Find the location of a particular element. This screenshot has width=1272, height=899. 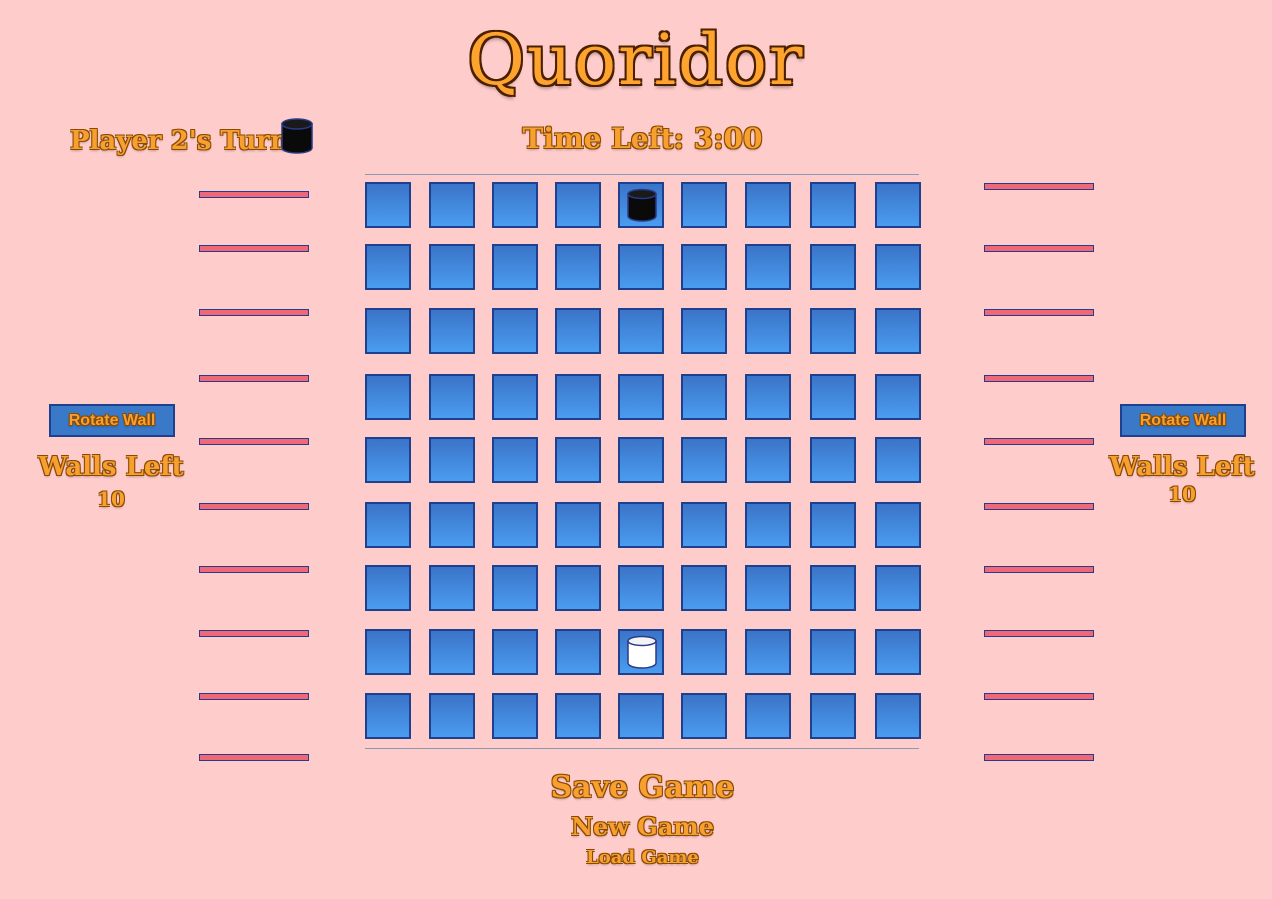

new-game-button: New Game is located at coordinates (636, 826).